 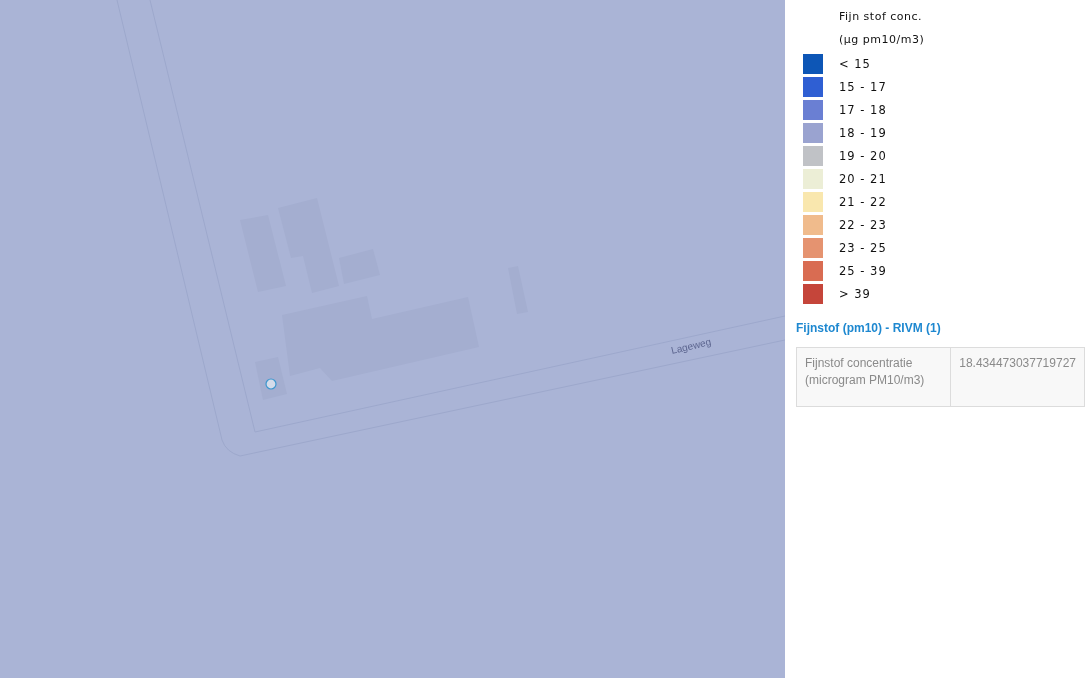 What do you see at coordinates (691, 346) in the screenshot?
I see `street-label: Lageweg` at bounding box center [691, 346].